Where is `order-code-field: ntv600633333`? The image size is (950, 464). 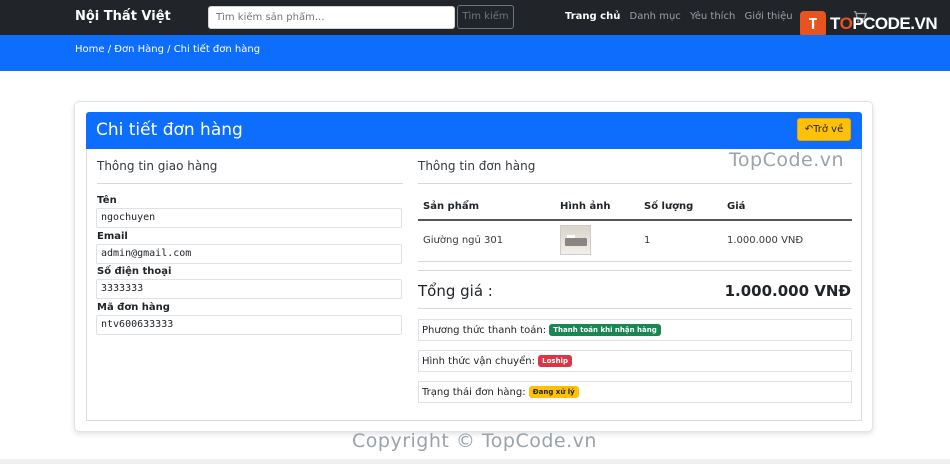 order-code-field: ntv600633333 is located at coordinates (249, 325).